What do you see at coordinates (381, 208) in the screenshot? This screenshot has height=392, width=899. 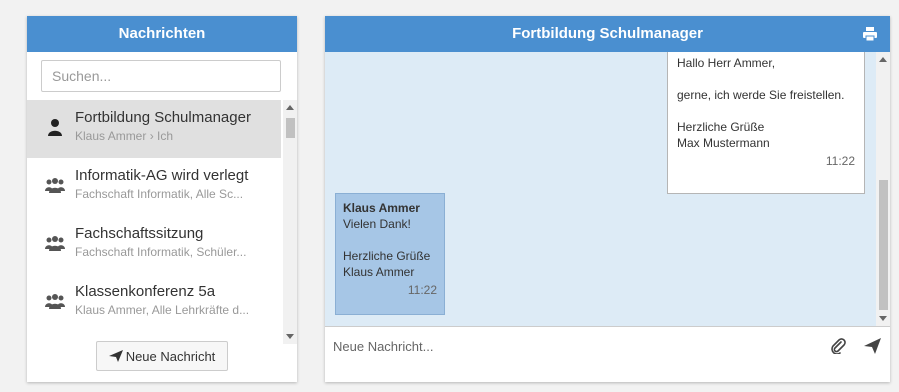 I see `message-sender: Klaus Ammer` at bounding box center [381, 208].